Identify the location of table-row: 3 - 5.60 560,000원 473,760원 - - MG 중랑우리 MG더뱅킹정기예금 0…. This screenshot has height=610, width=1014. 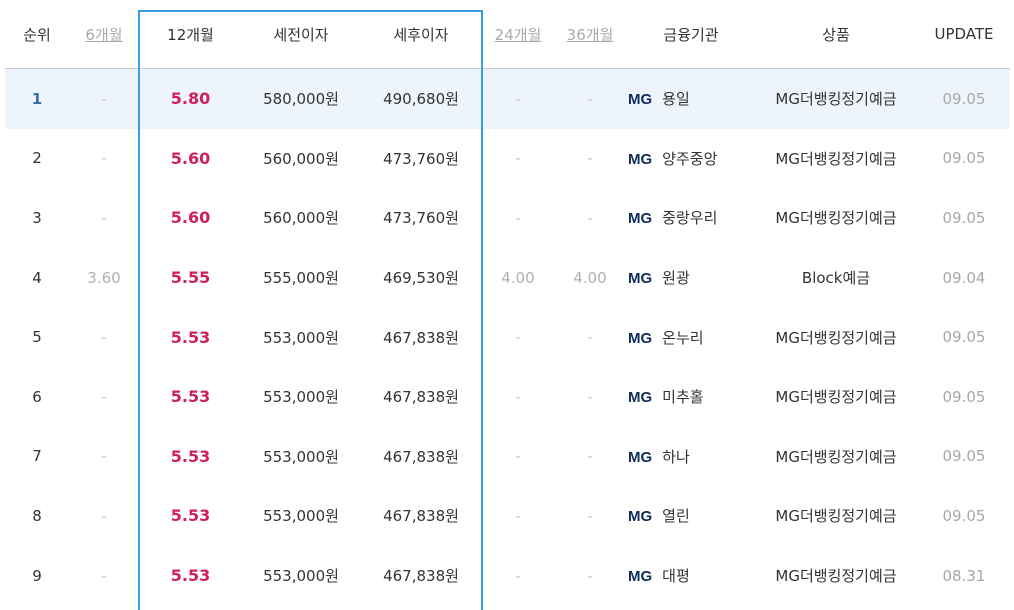
(507, 218).